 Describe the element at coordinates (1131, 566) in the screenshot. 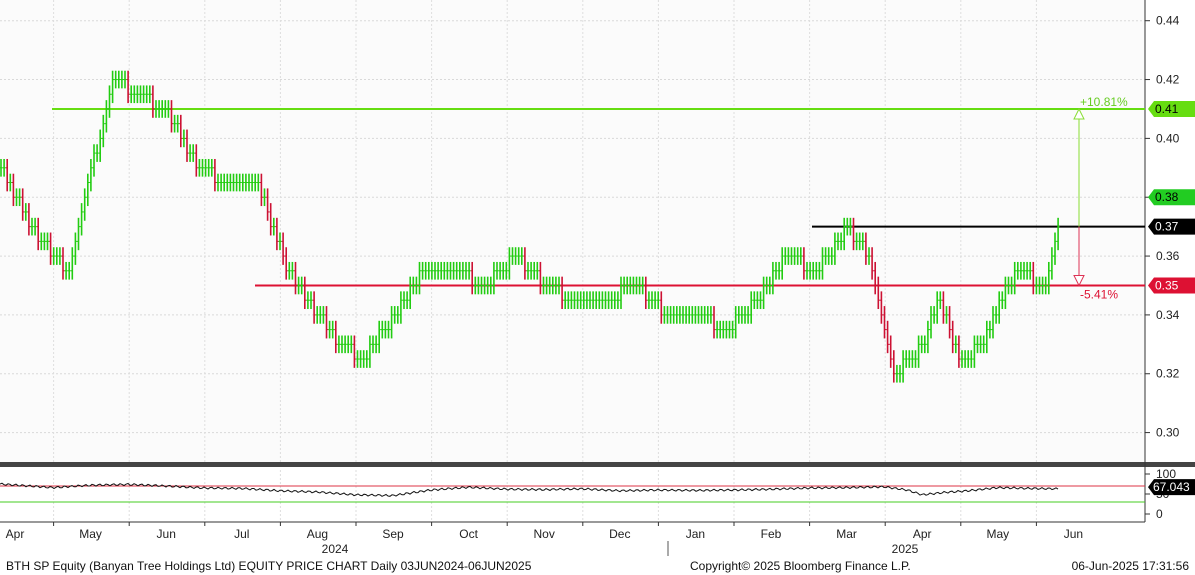

I see `timestamp-text: 06-Jun-2025 17:31:56` at that location.